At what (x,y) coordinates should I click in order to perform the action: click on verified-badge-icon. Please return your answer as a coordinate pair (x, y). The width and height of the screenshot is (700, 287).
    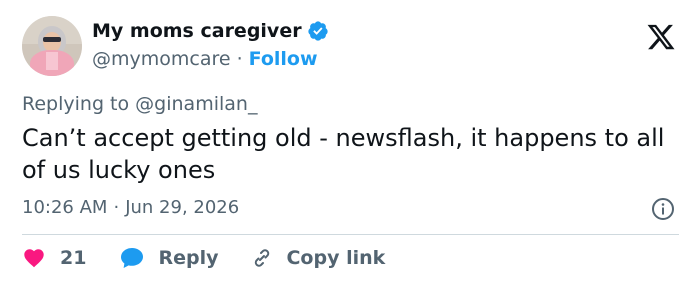
    Looking at the image, I should click on (317, 31).